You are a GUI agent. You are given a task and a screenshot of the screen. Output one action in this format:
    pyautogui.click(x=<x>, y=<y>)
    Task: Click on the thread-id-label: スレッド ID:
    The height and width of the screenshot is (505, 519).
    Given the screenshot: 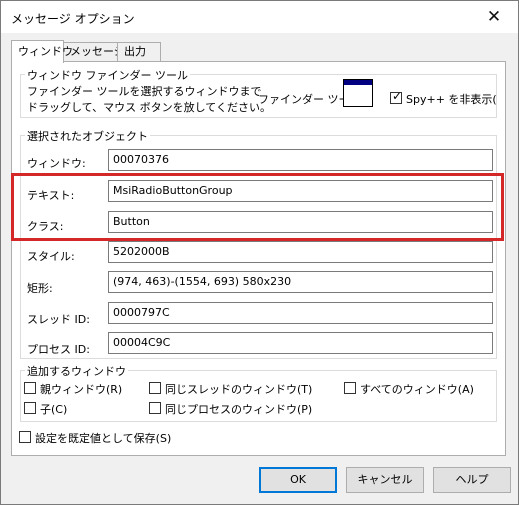 What is the action you would take?
    pyautogui.click(x=58, y=319)
    